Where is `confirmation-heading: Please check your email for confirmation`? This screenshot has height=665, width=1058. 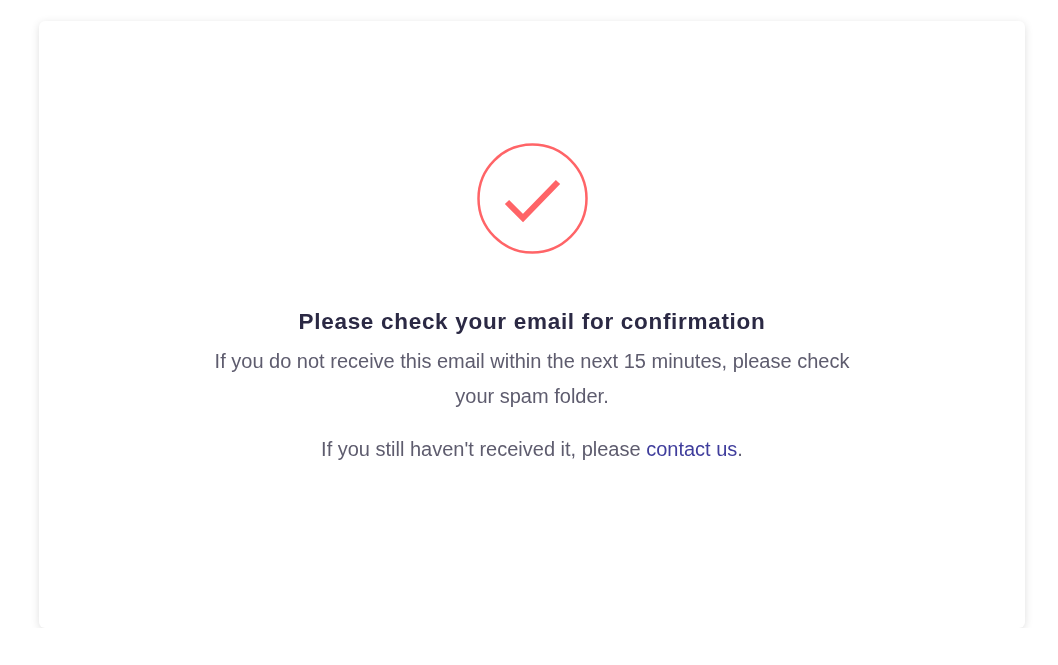
confirmation-heading: Please check your email for confirmation is located at coordinates (532, 322).